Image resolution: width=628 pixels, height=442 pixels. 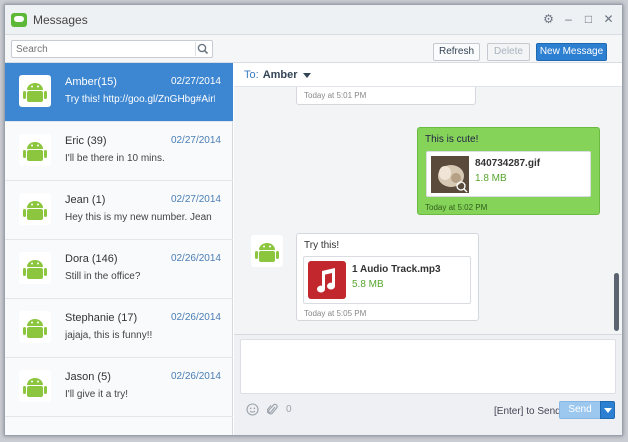 What do you see at coordinates (91, 82) in the screenshot?
I see `contact-name: Amber(15)` at bounding box center [91, 82].